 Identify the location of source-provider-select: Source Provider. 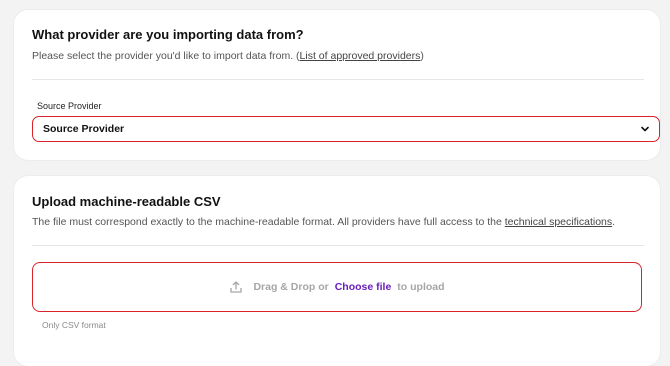
(346, 129).